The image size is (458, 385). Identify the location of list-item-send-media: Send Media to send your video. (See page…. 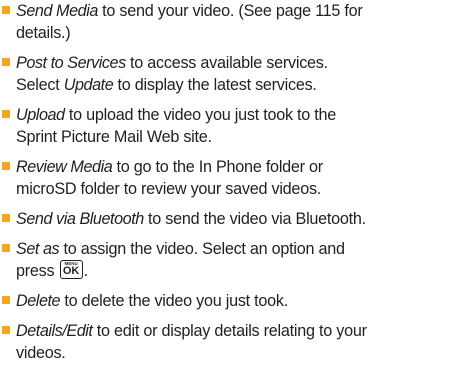
(229, 22).